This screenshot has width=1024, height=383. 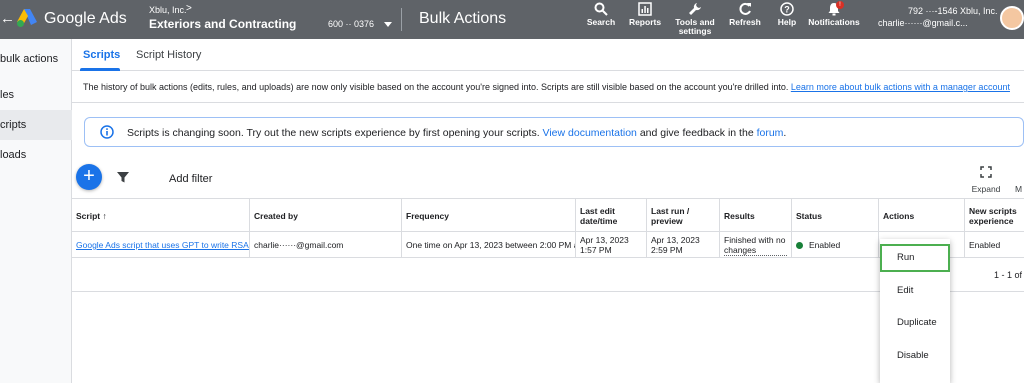 What do you see at coordinates (325, 245) in the screenshot?
I see `created-by-cell: charlie······@gmail.com` at bounding box center [325, 245].